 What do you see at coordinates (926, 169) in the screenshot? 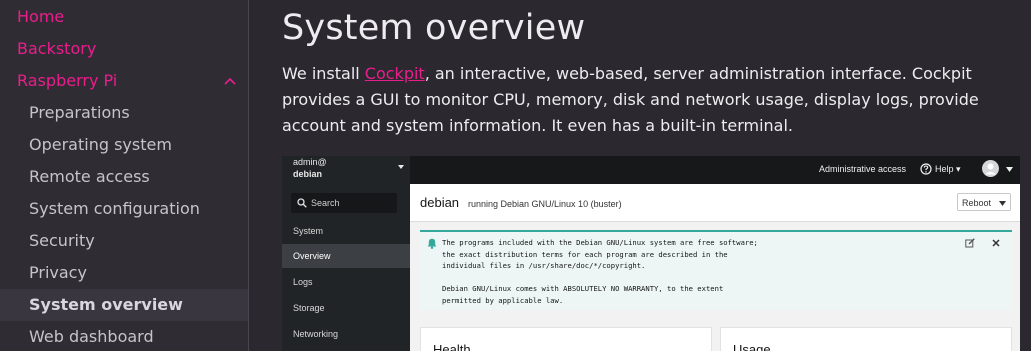
I see `help-icon` at bounding box center [926, 169].